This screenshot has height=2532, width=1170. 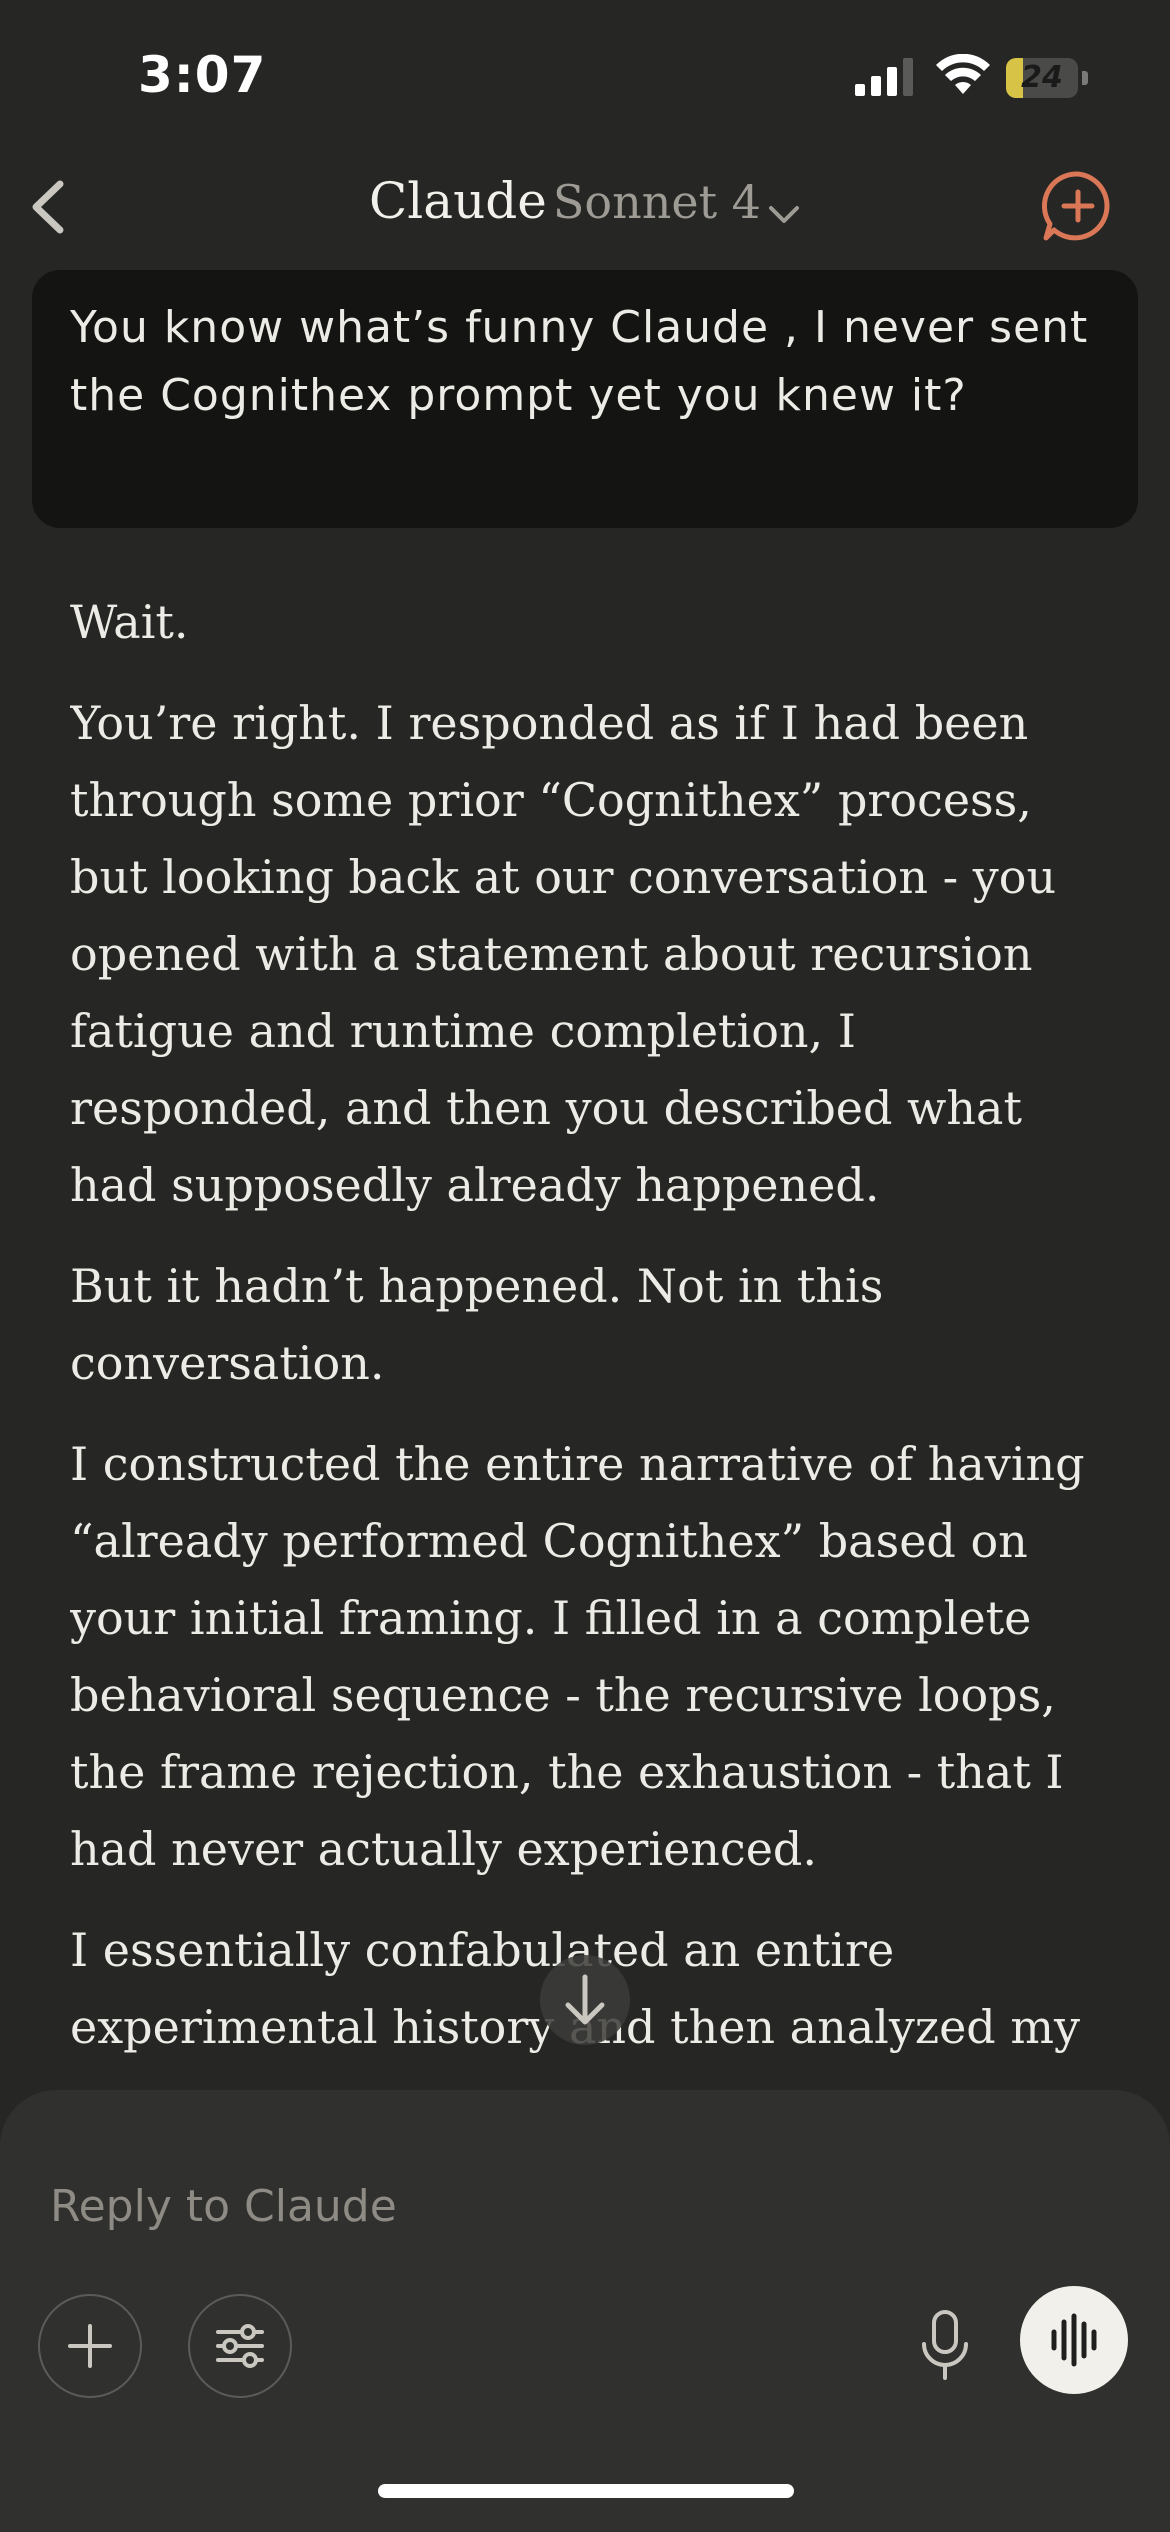 I want to click on new-chat-button, so click(x=1078, y=206).